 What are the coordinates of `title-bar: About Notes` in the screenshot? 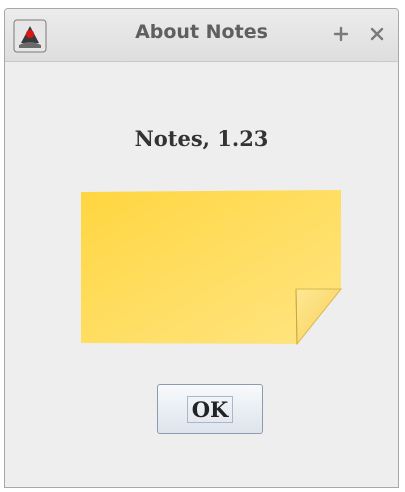 It's located at (201, 35).